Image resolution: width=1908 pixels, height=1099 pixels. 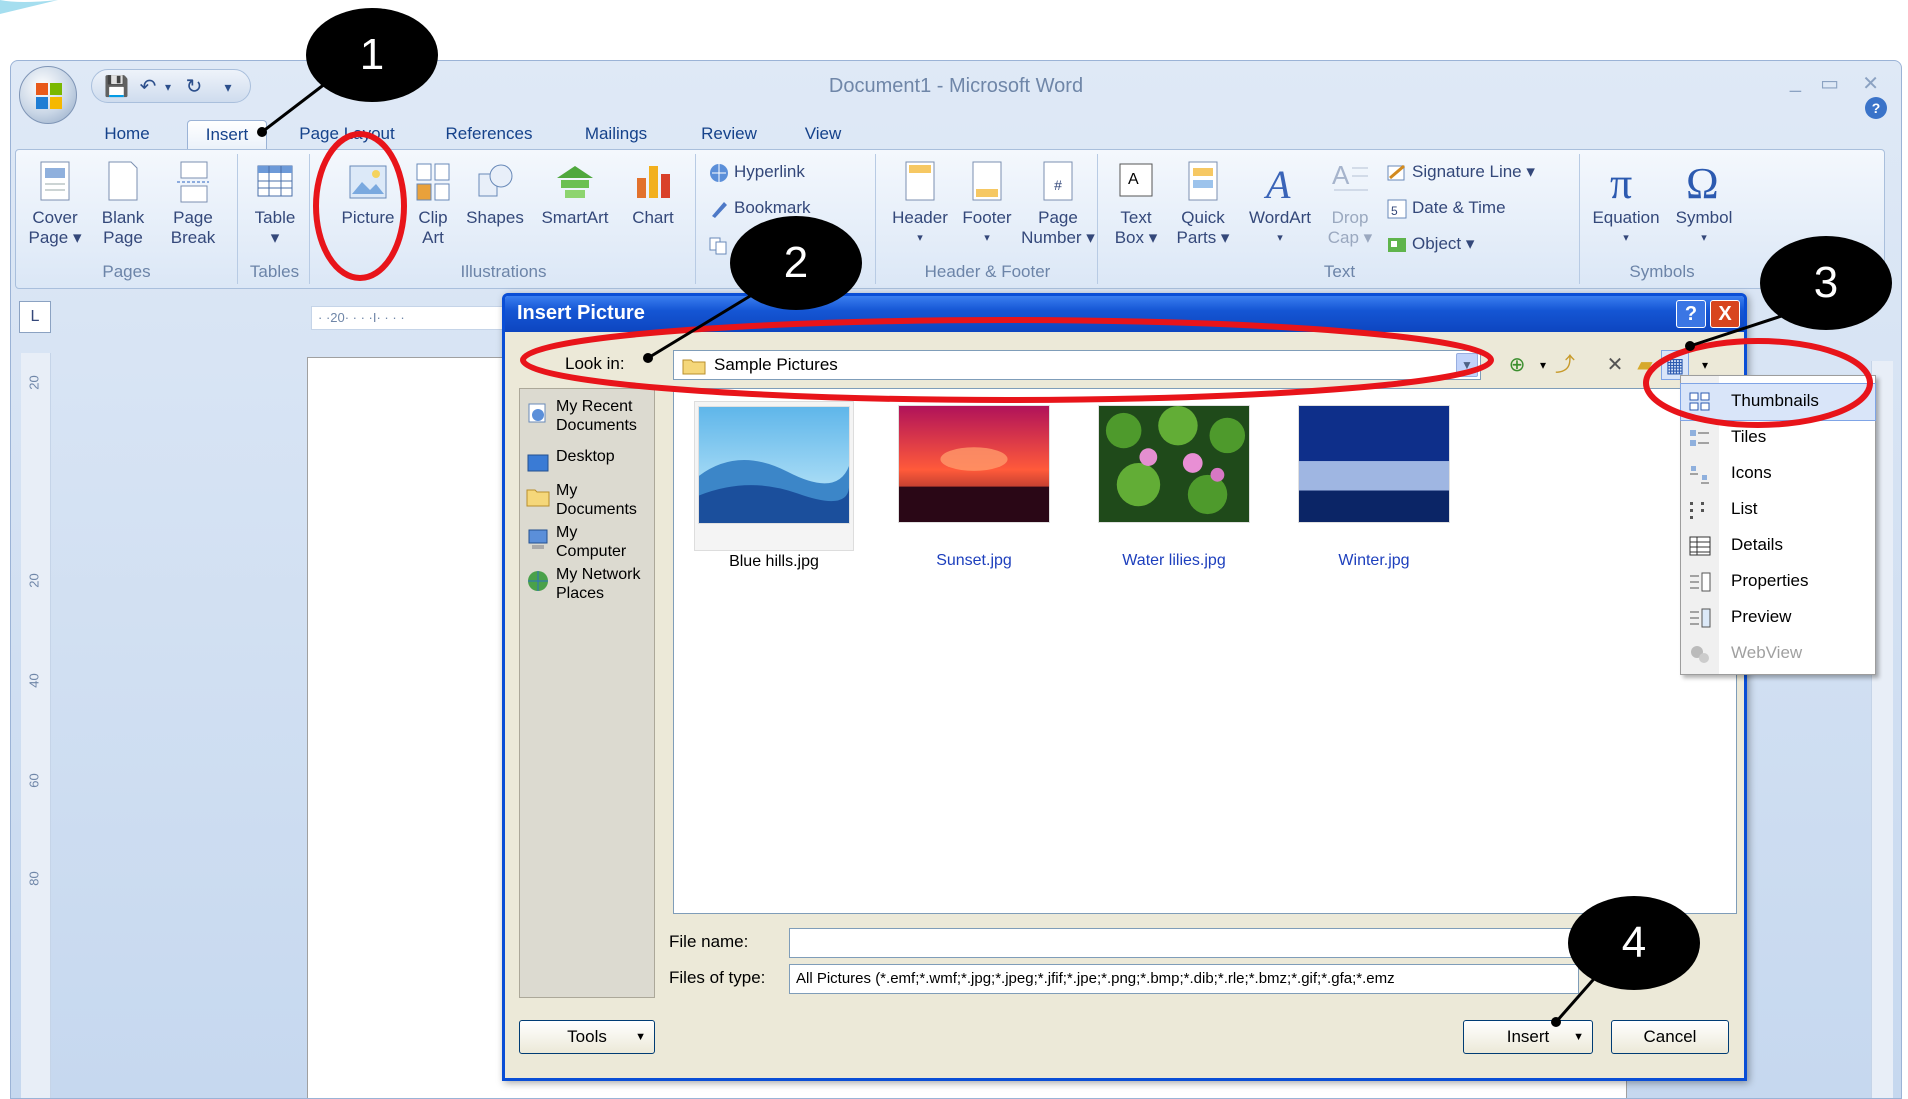 What do you see at coordinates (1662, 271) in the screenshot?
I see `group-label-symbols: Symbols` at bounding box center [1662, 271].